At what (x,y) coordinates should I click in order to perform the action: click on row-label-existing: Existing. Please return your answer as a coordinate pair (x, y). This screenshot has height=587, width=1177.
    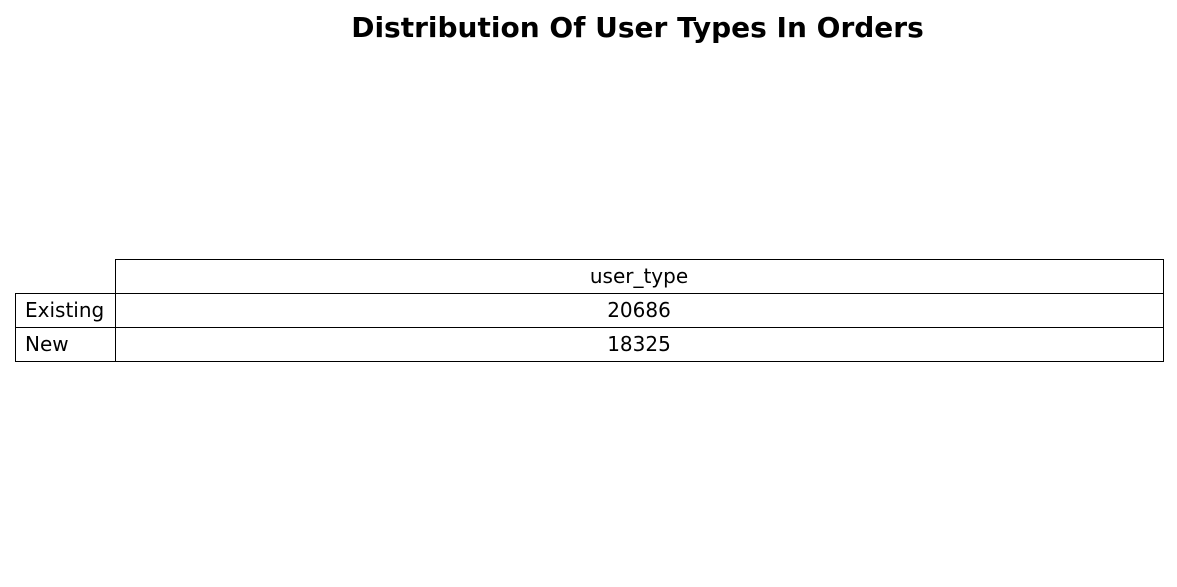
    Looking at the image, I should click on (65, 310).